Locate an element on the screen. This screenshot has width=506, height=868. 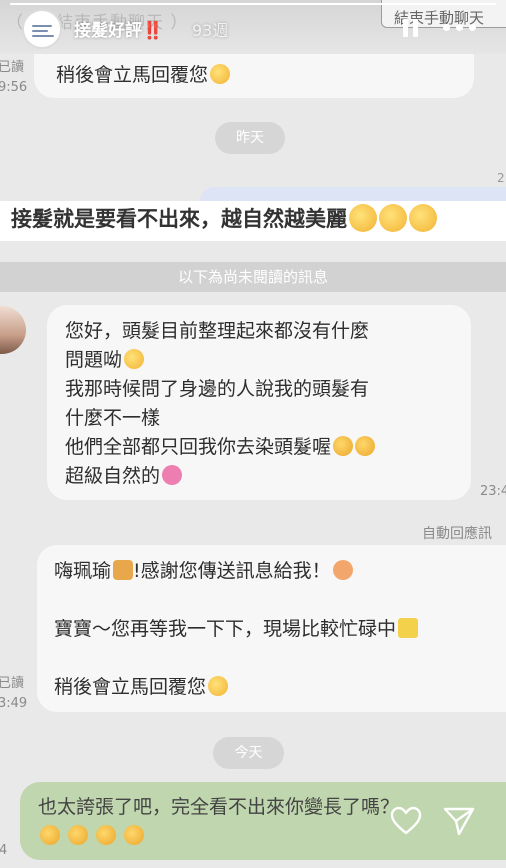
message-line: 什麼不一樣 is located at coordinates (113, 418).